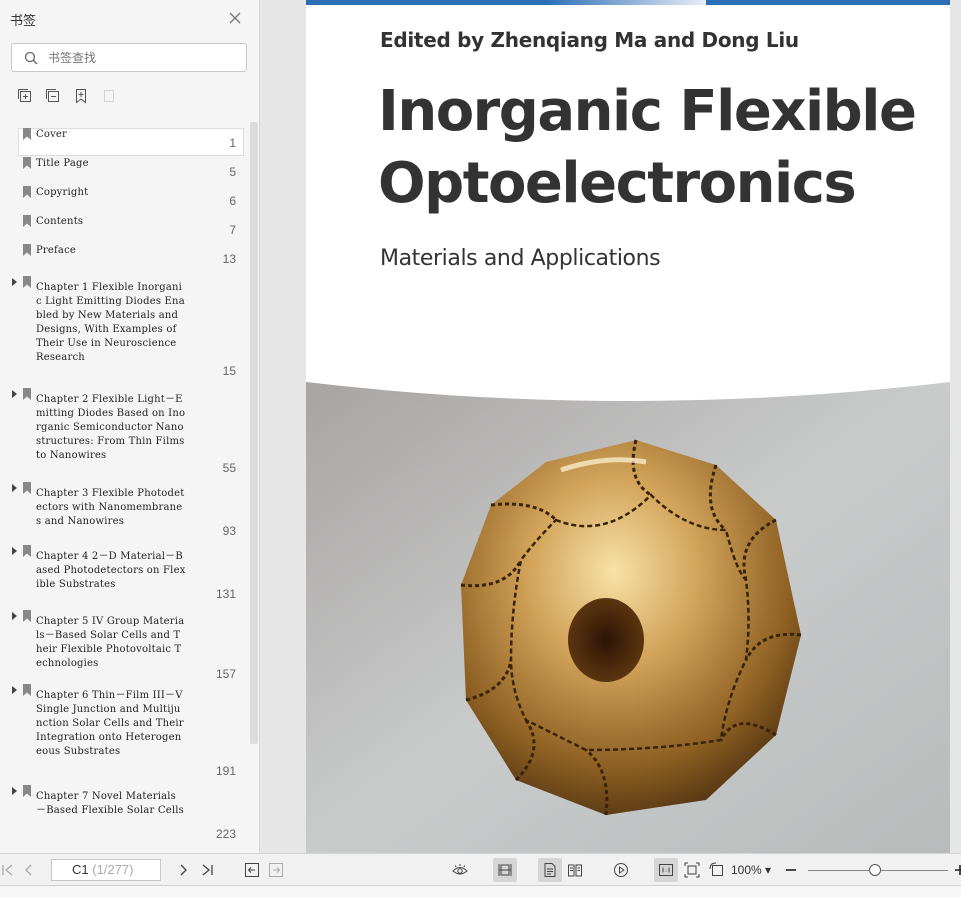 The image size is (961, 898). I want to click on collapse-all-icon, so click(53, 96).